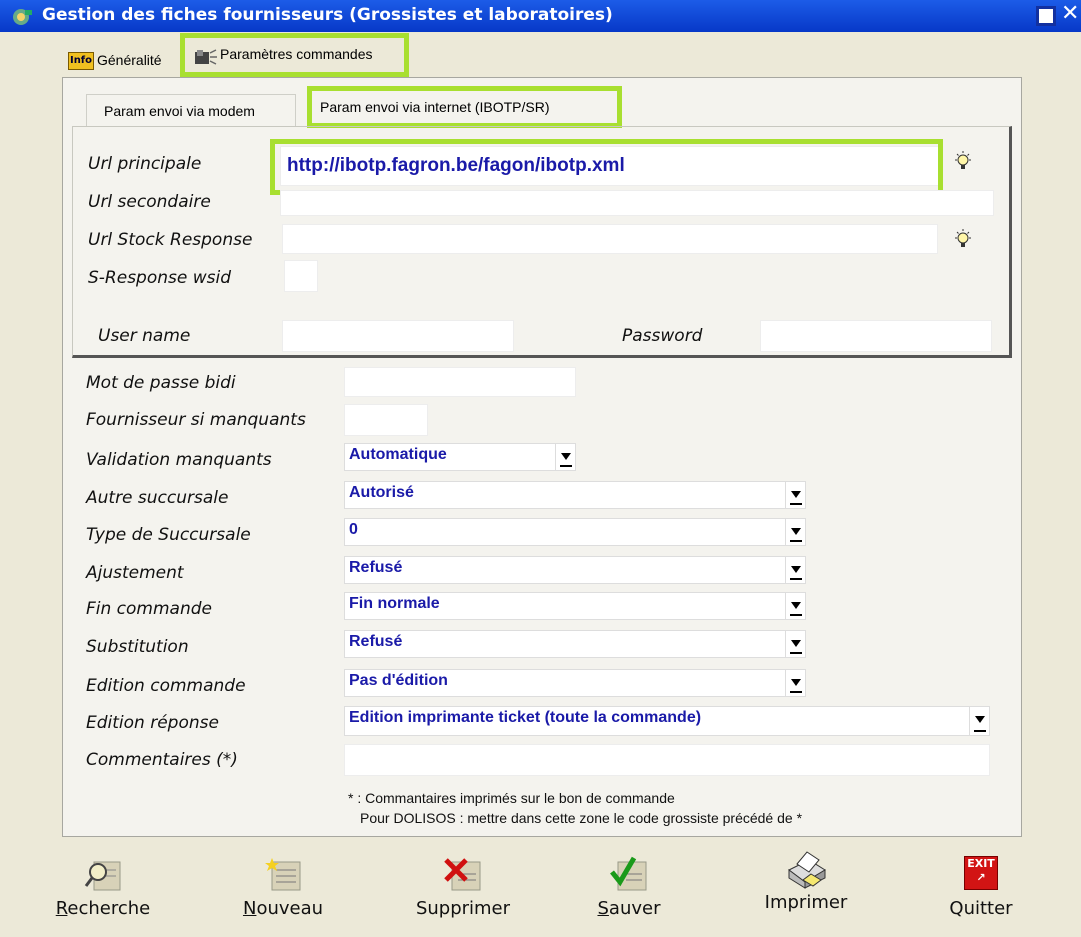 The image size is (1081, 937). What do you see at coordinates (283, 874) in the screenshot?
I see `new-document-icon` at bounding box center [283, 874].